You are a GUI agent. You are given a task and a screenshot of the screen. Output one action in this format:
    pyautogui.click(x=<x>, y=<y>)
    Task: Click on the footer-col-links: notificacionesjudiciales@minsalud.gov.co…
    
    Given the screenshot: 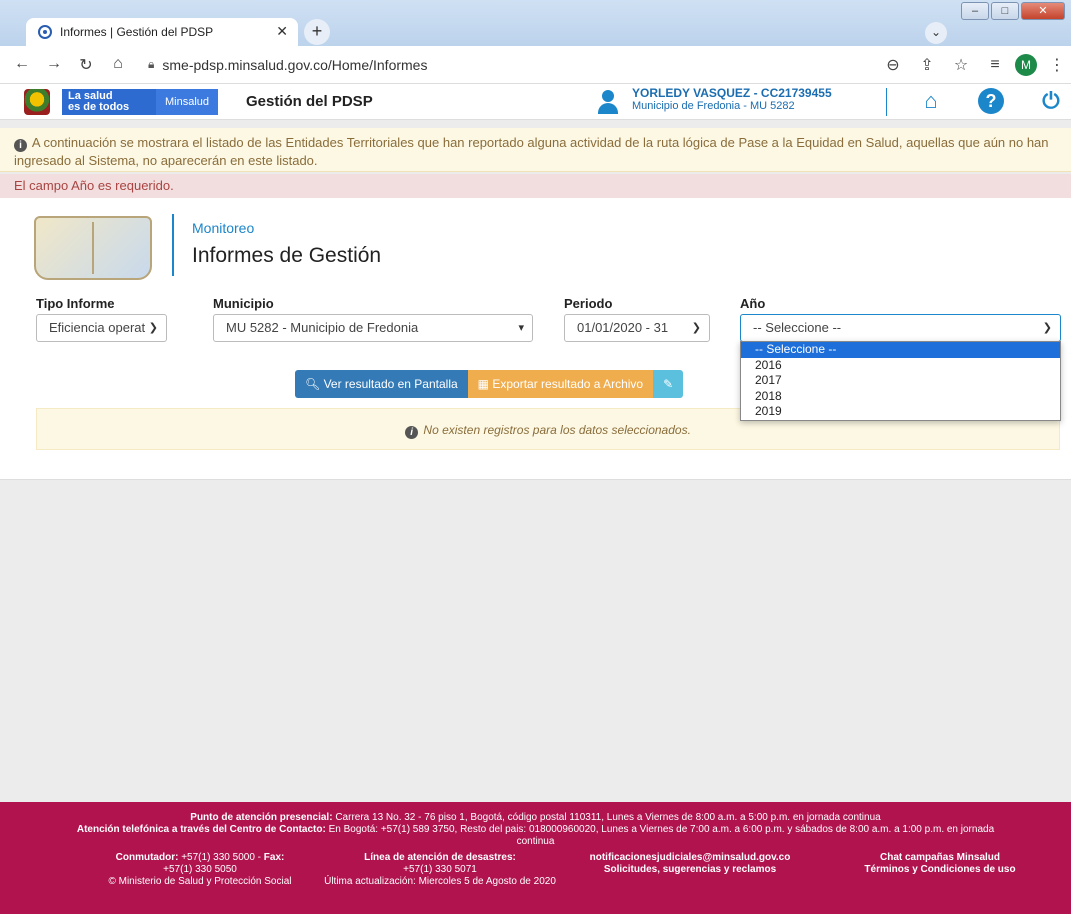 What is the action you would take?
    pyautogui.click(x=690, y=870)
    